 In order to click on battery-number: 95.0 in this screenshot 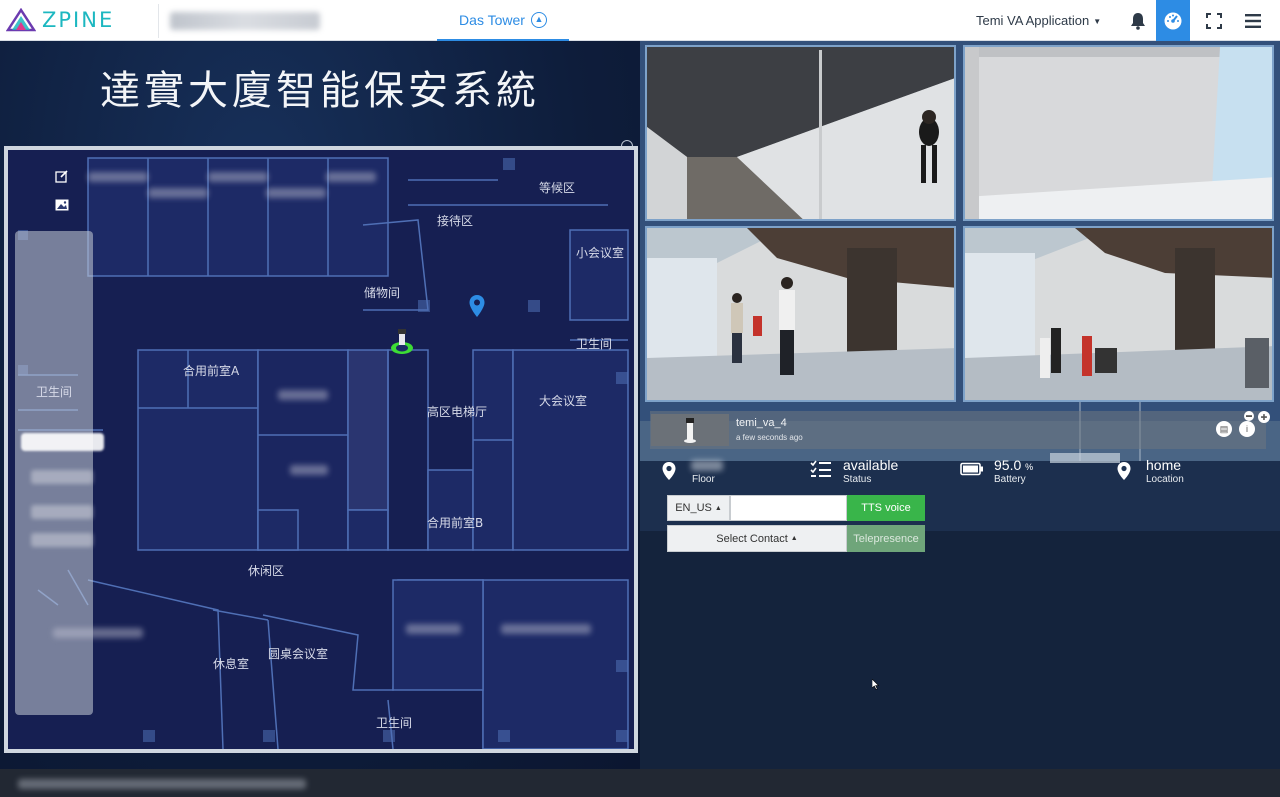, I will do `click(1008, 465)`.